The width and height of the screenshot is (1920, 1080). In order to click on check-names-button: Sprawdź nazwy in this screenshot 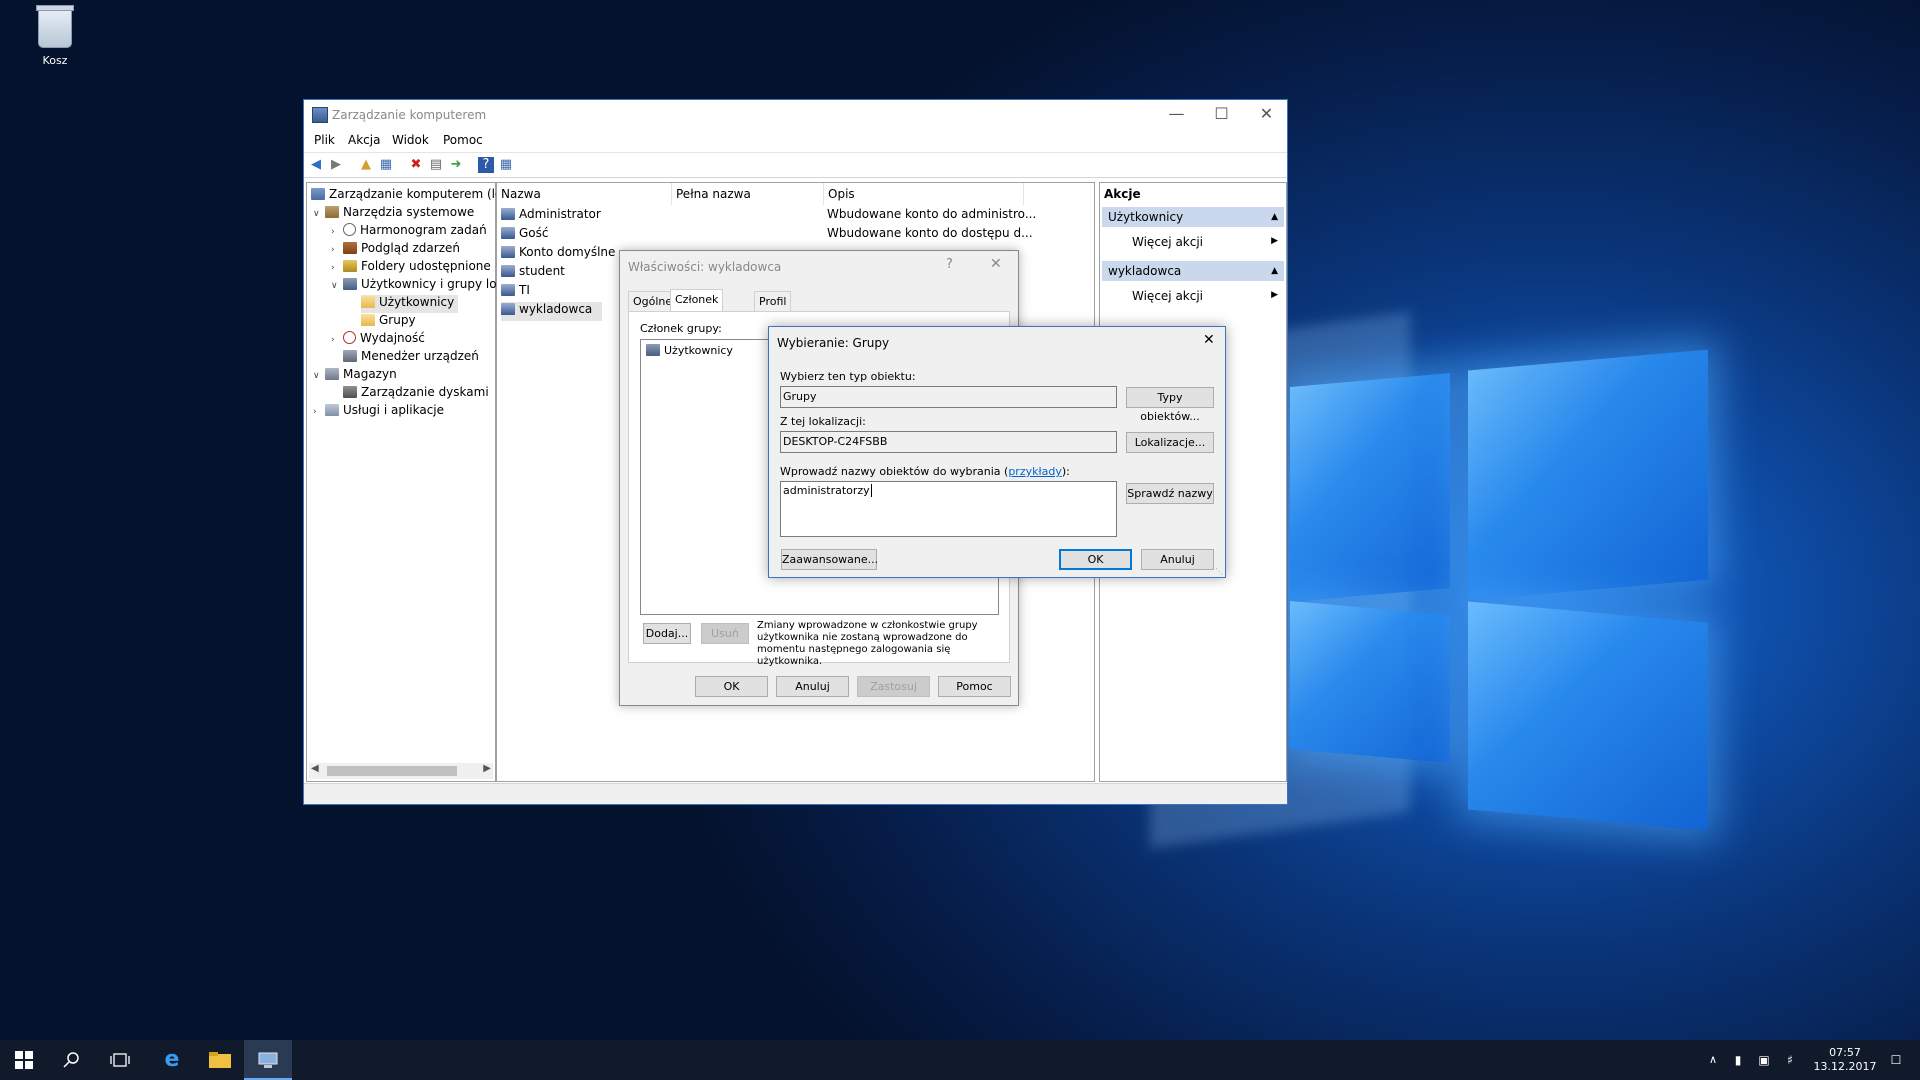, I will do `click(1170, 493)`.